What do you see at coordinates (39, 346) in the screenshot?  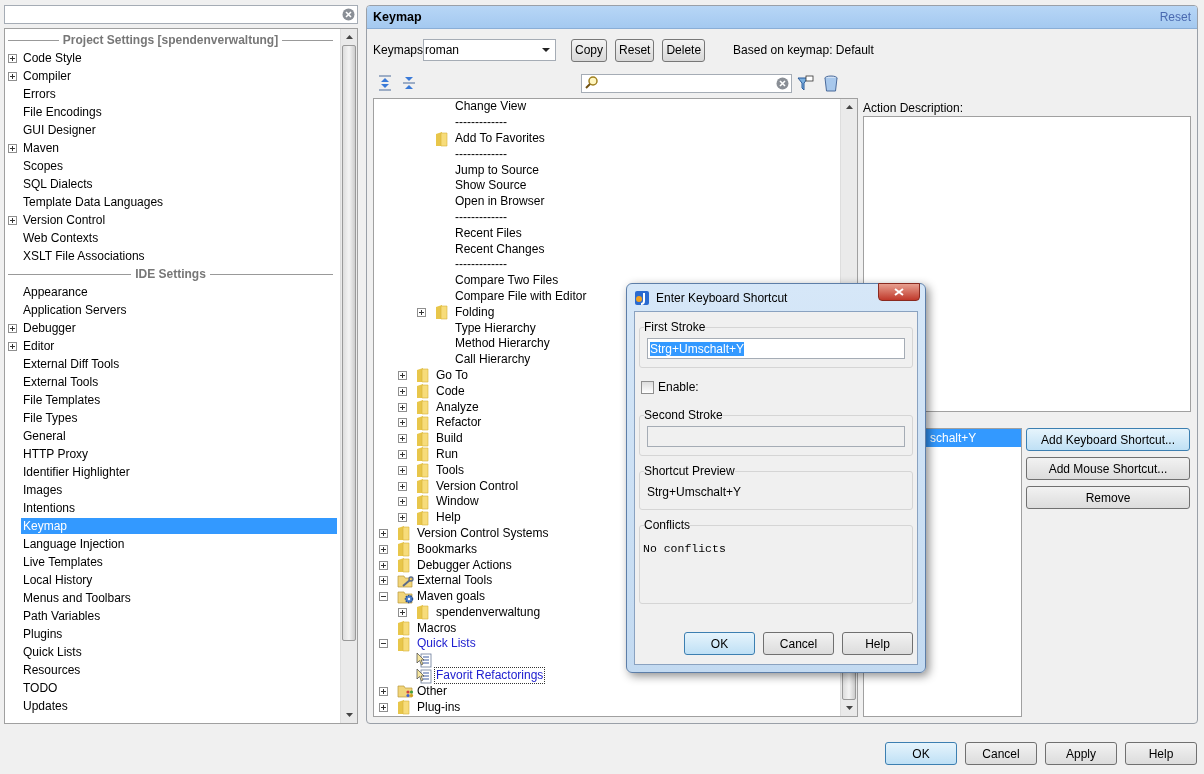 I see `sidebar-item: Editor` at bounding box center [39, 346].